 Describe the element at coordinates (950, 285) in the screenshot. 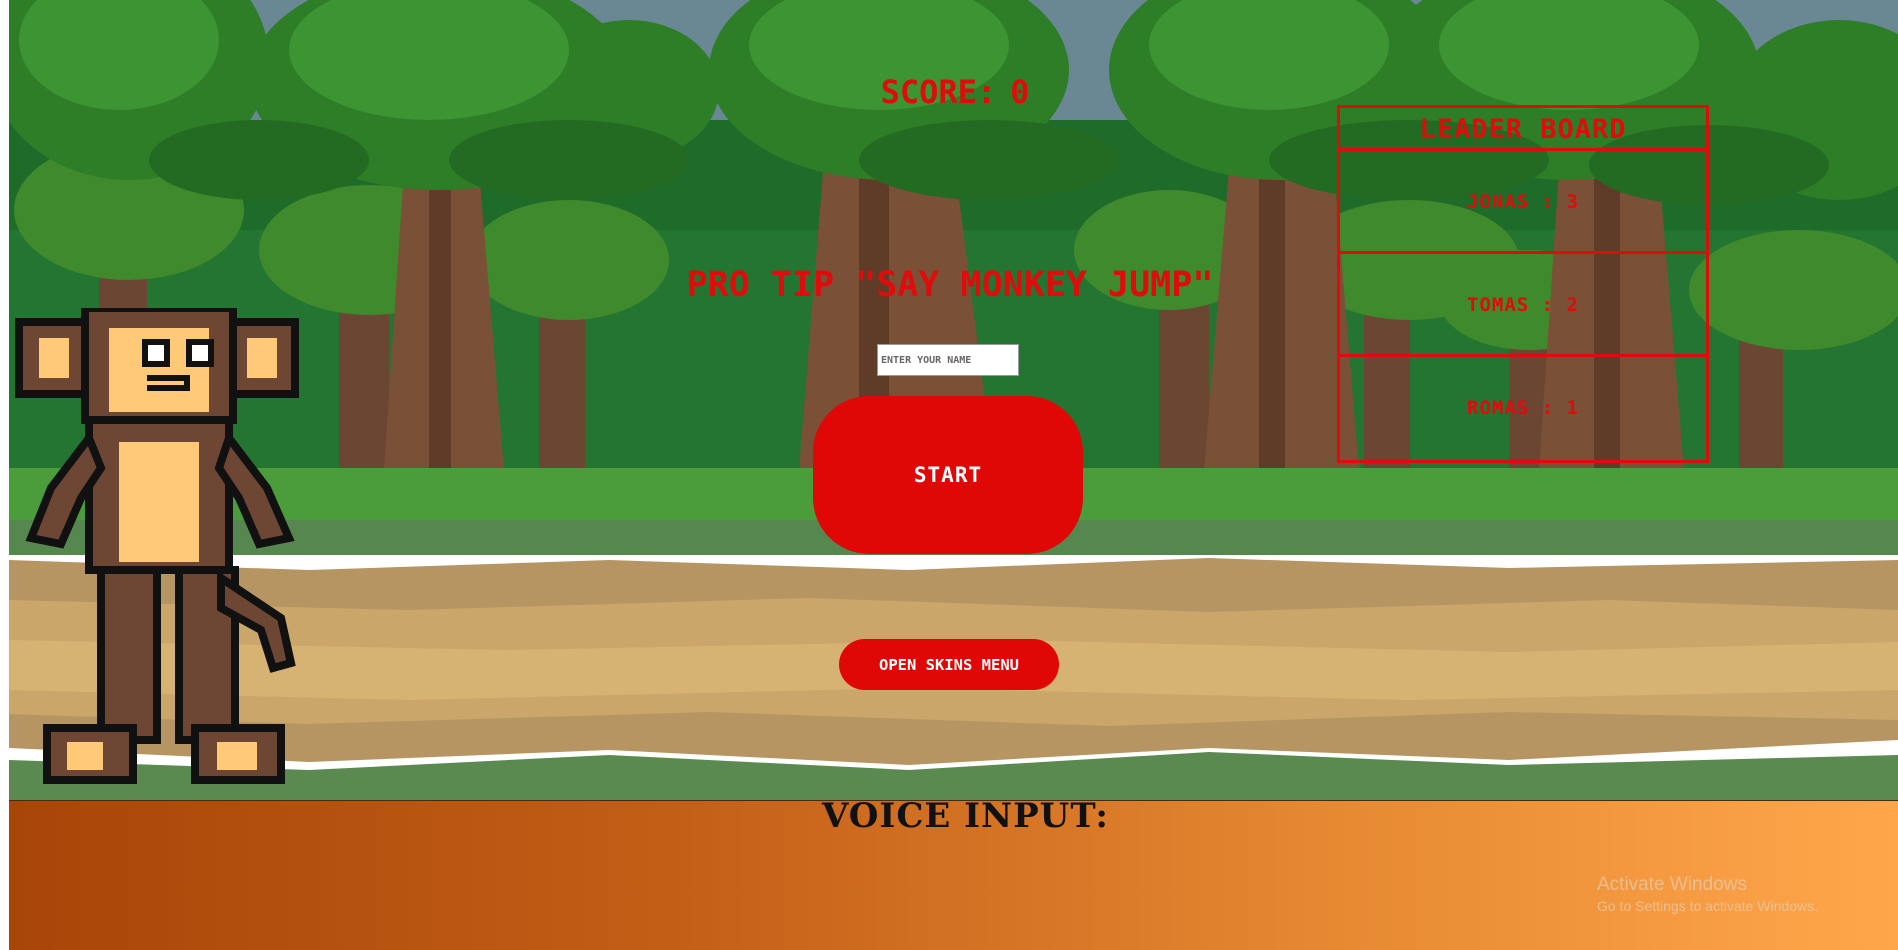

I see `pro-tip-text: PRO TIP "SAY MONKEY JUMP"` at that location.